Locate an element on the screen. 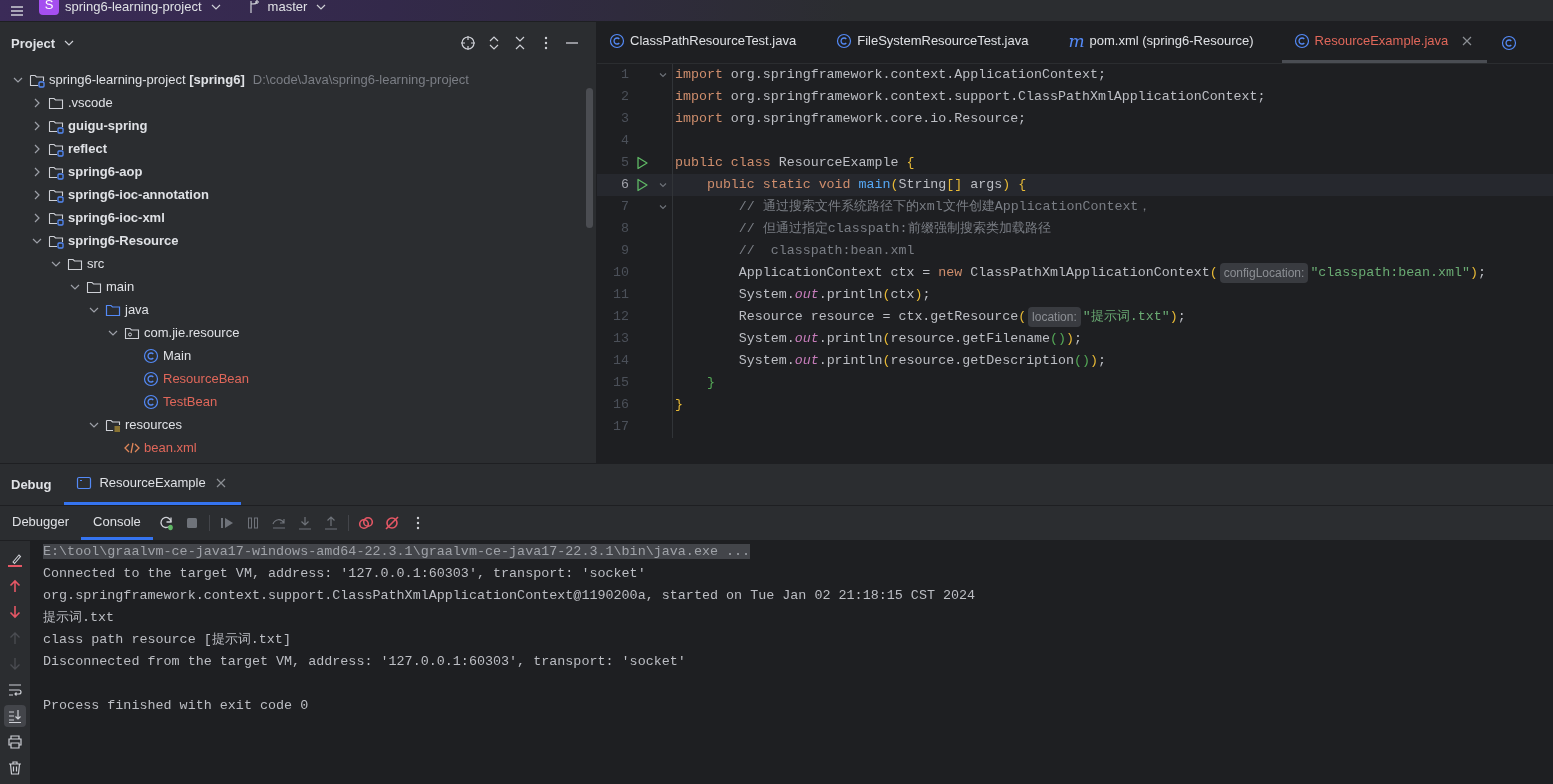 The image size is (1553, 784). rerun-icon is located at coordinates (165, 523).